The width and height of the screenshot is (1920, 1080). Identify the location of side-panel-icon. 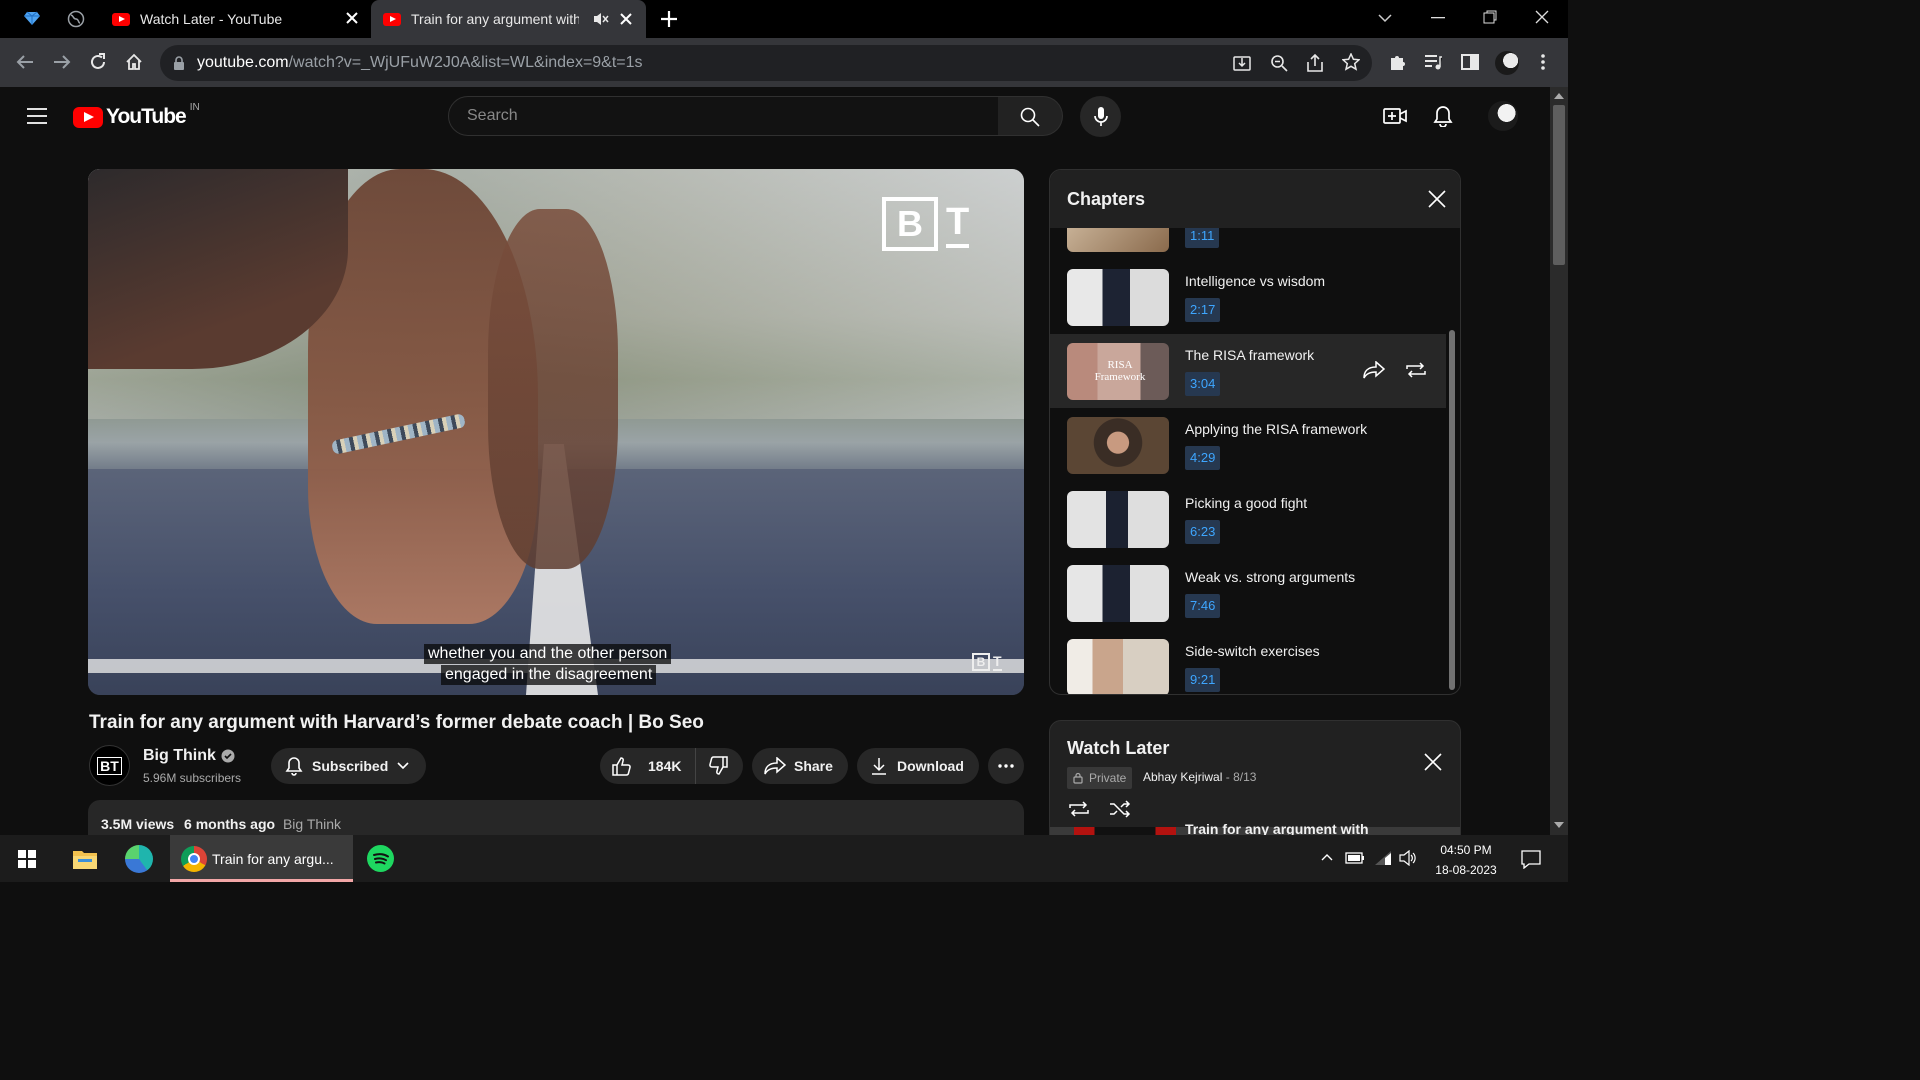
(1470, 62).